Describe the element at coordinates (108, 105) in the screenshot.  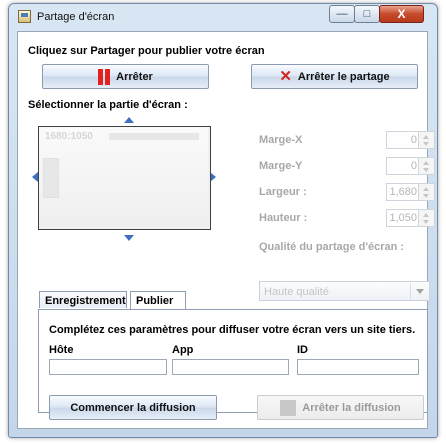
I see `select-area-label: Sélectionner la partie d'écran :` at that location.